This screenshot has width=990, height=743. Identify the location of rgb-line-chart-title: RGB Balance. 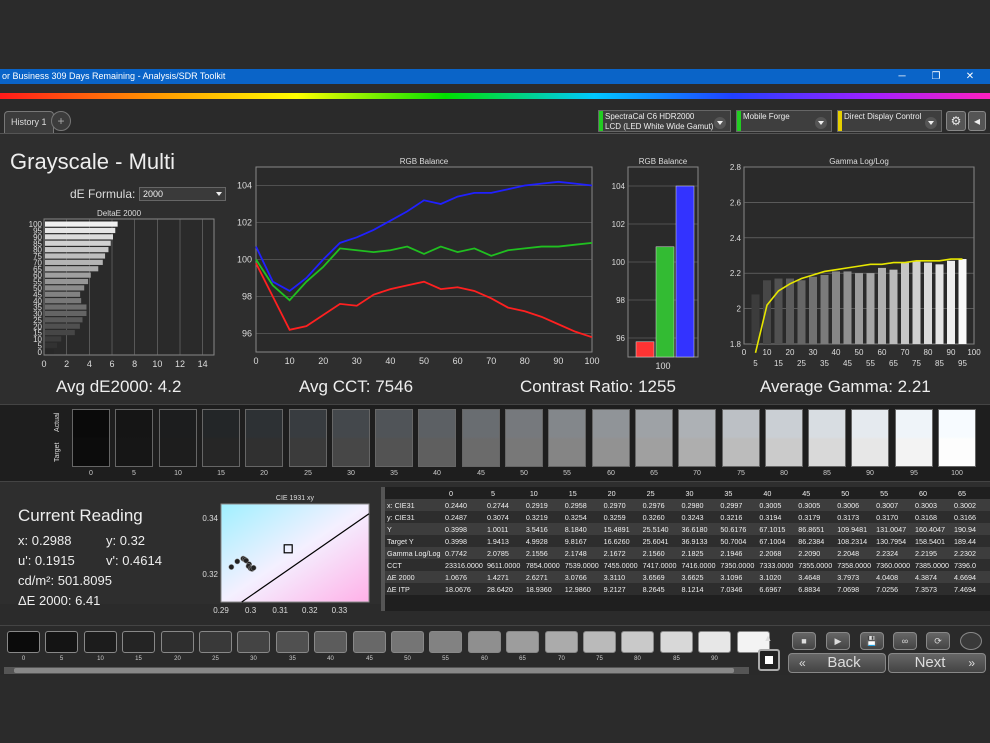
(424, 161).